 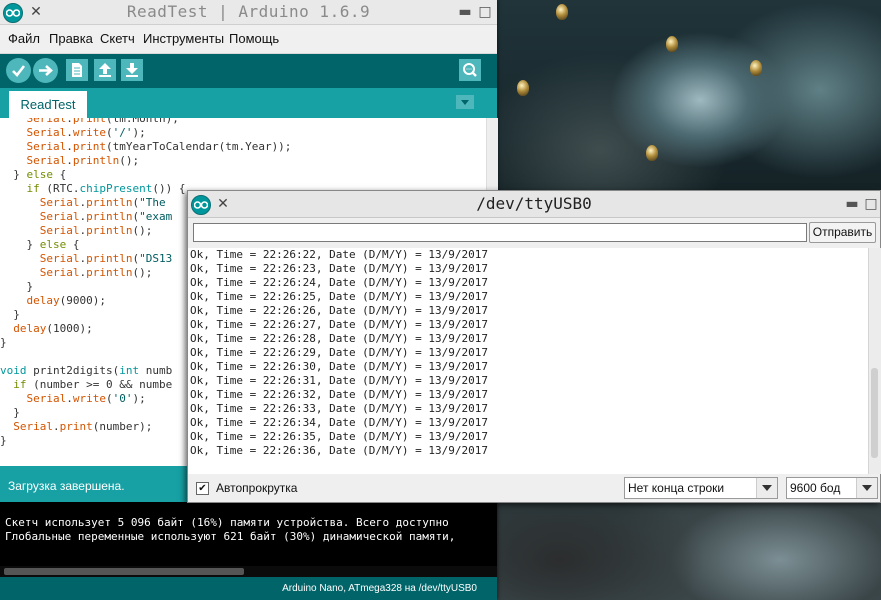 I want to click on menubar: Файл Правка Скетч Инструменты Помощь, so click(x=248, y=39).